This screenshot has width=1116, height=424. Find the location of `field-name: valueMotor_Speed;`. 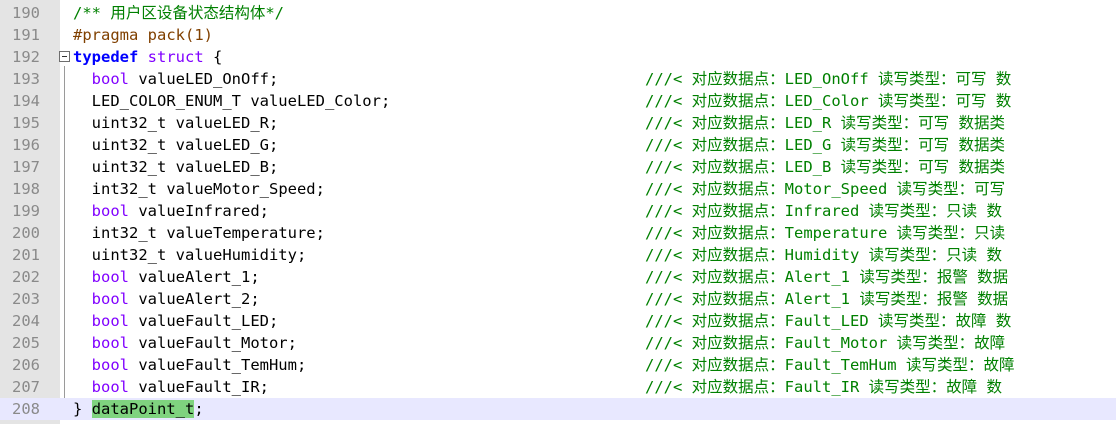

field-name: valueMotor_Speed; is located at coordinates (241, 189).